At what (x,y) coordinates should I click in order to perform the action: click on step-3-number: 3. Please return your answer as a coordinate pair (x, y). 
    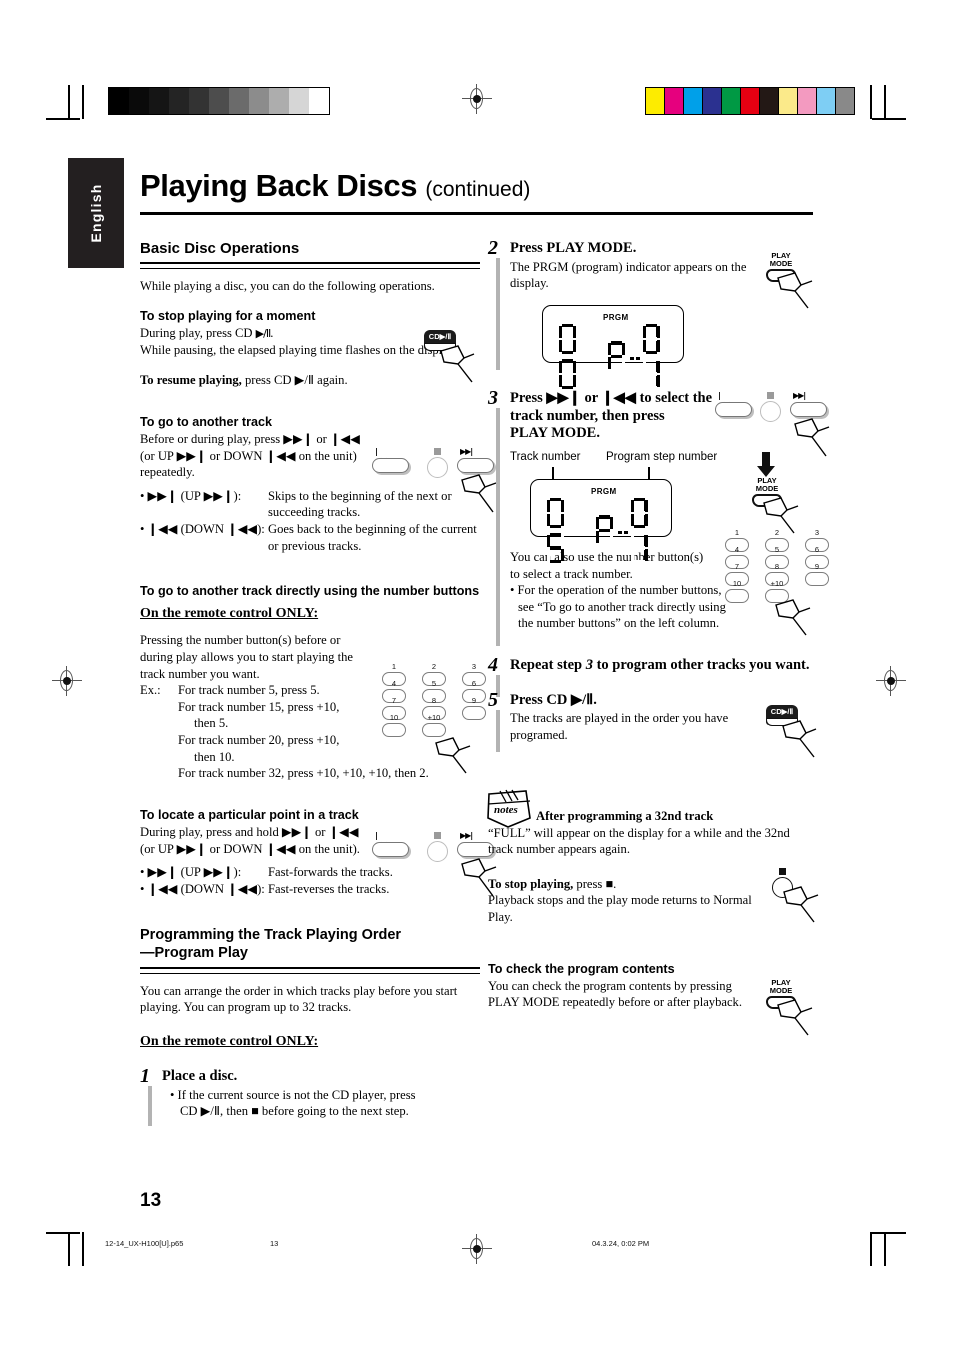
    Looking at the image, I should click on (493, 397).